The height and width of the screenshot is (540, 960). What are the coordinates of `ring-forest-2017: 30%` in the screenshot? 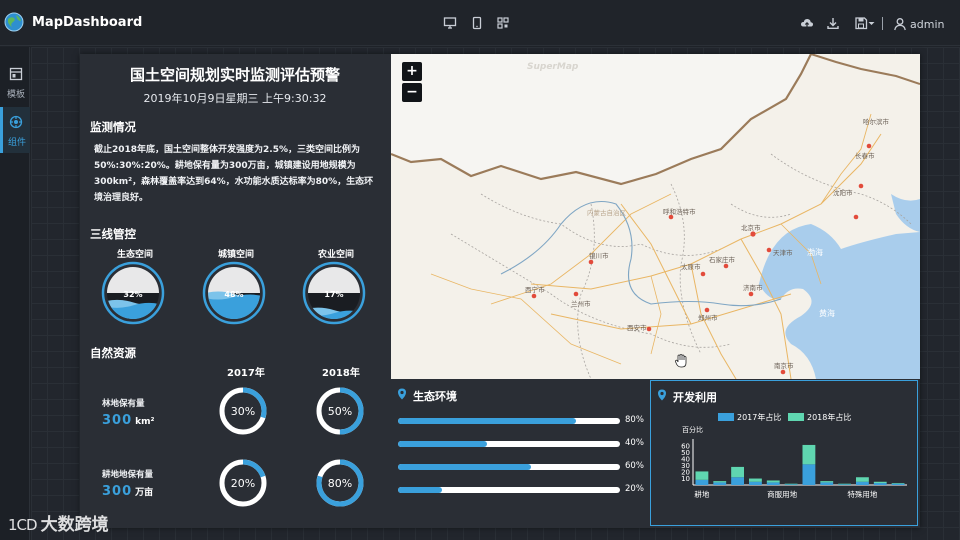 It's located at (243, 411).